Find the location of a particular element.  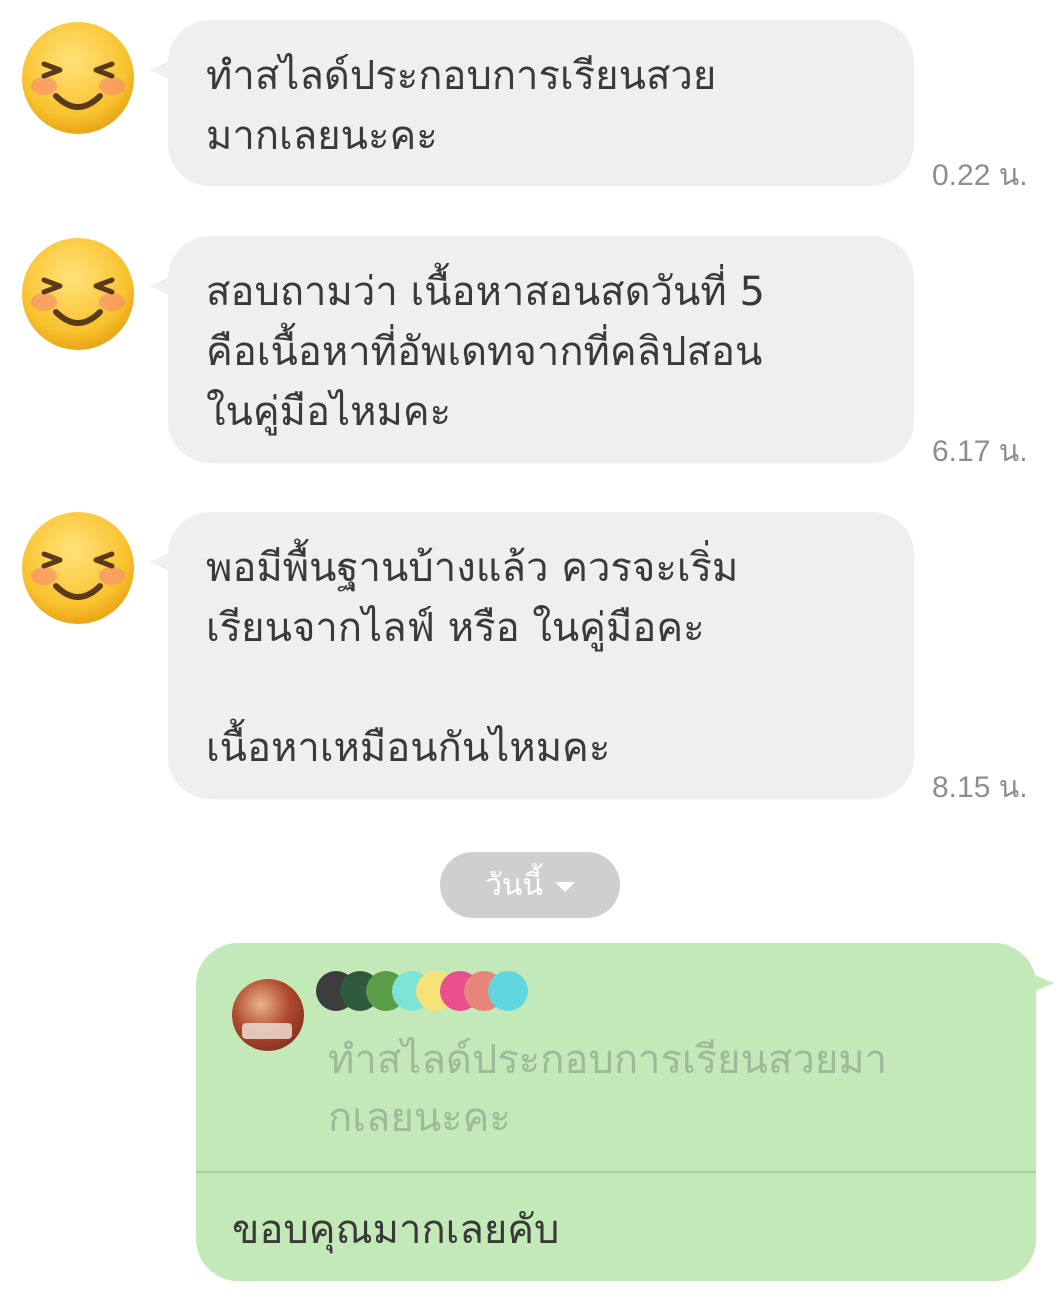

quoted-message-text: ทำสไลด์ประกอบการเรียนสวยมา กเลยนะคะ is located at coordinates (608, 1089).